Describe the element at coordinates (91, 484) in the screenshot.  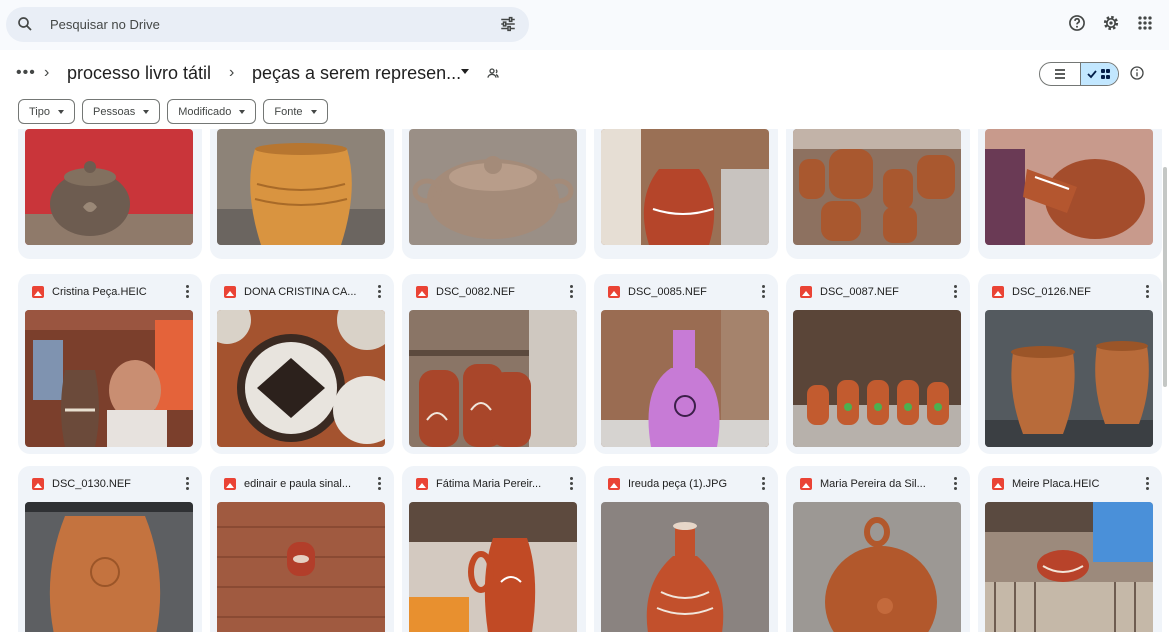
I see `file-name: DSC_0130.NEF` at that location.